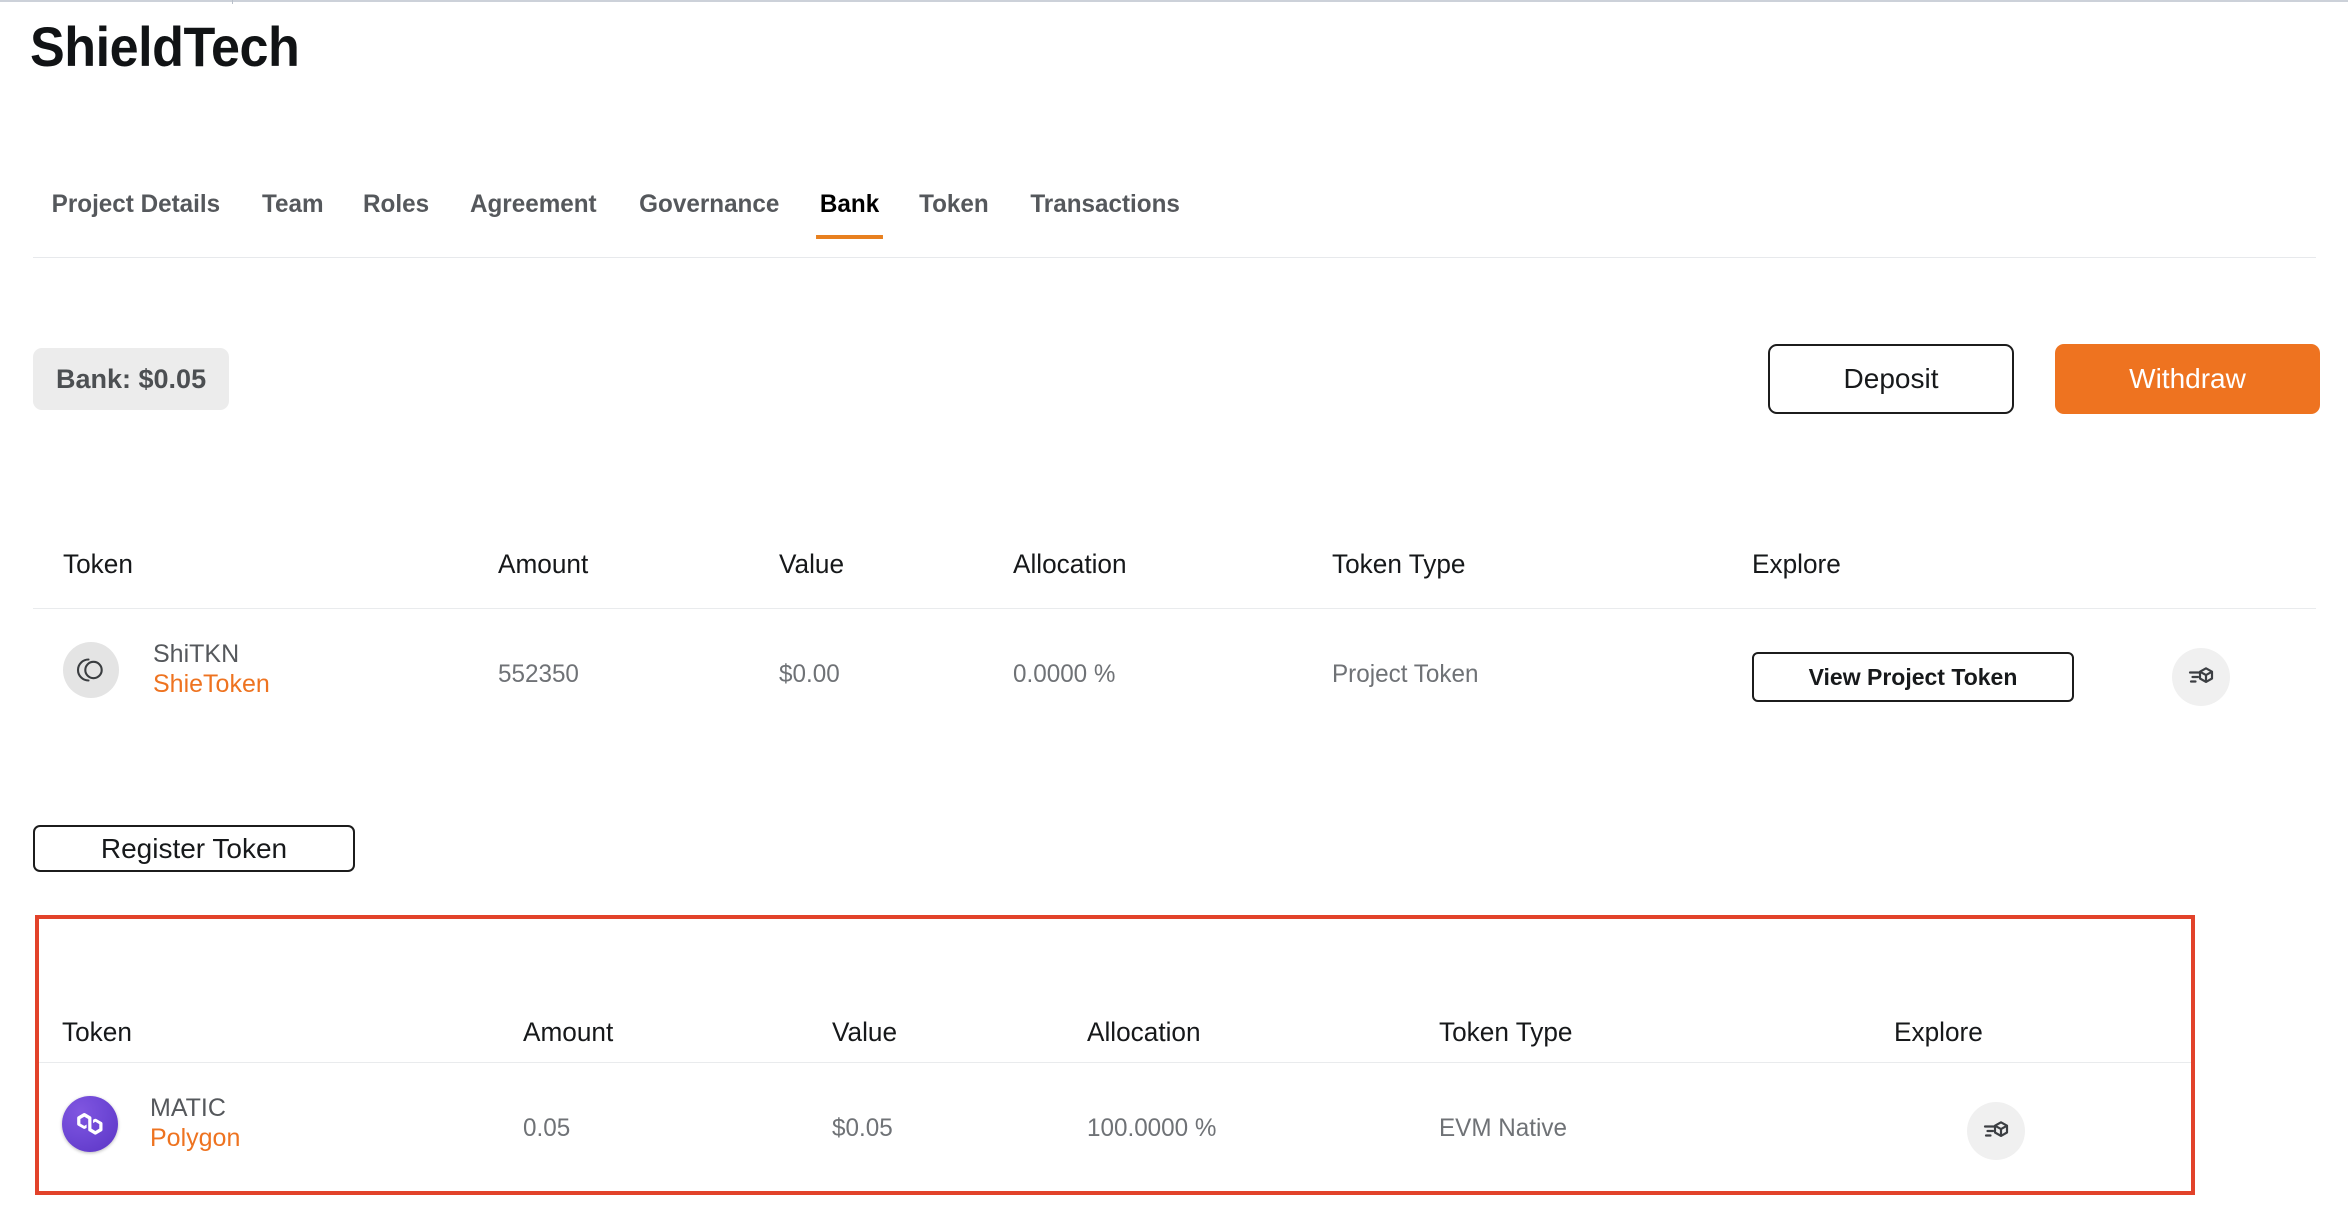 Image resolution: width=2348 pixels, height=1224 pixels. Describe the element at coordinates (196, 654) in the screenshot. I see `token-symbol: ShiTKN` at that location.